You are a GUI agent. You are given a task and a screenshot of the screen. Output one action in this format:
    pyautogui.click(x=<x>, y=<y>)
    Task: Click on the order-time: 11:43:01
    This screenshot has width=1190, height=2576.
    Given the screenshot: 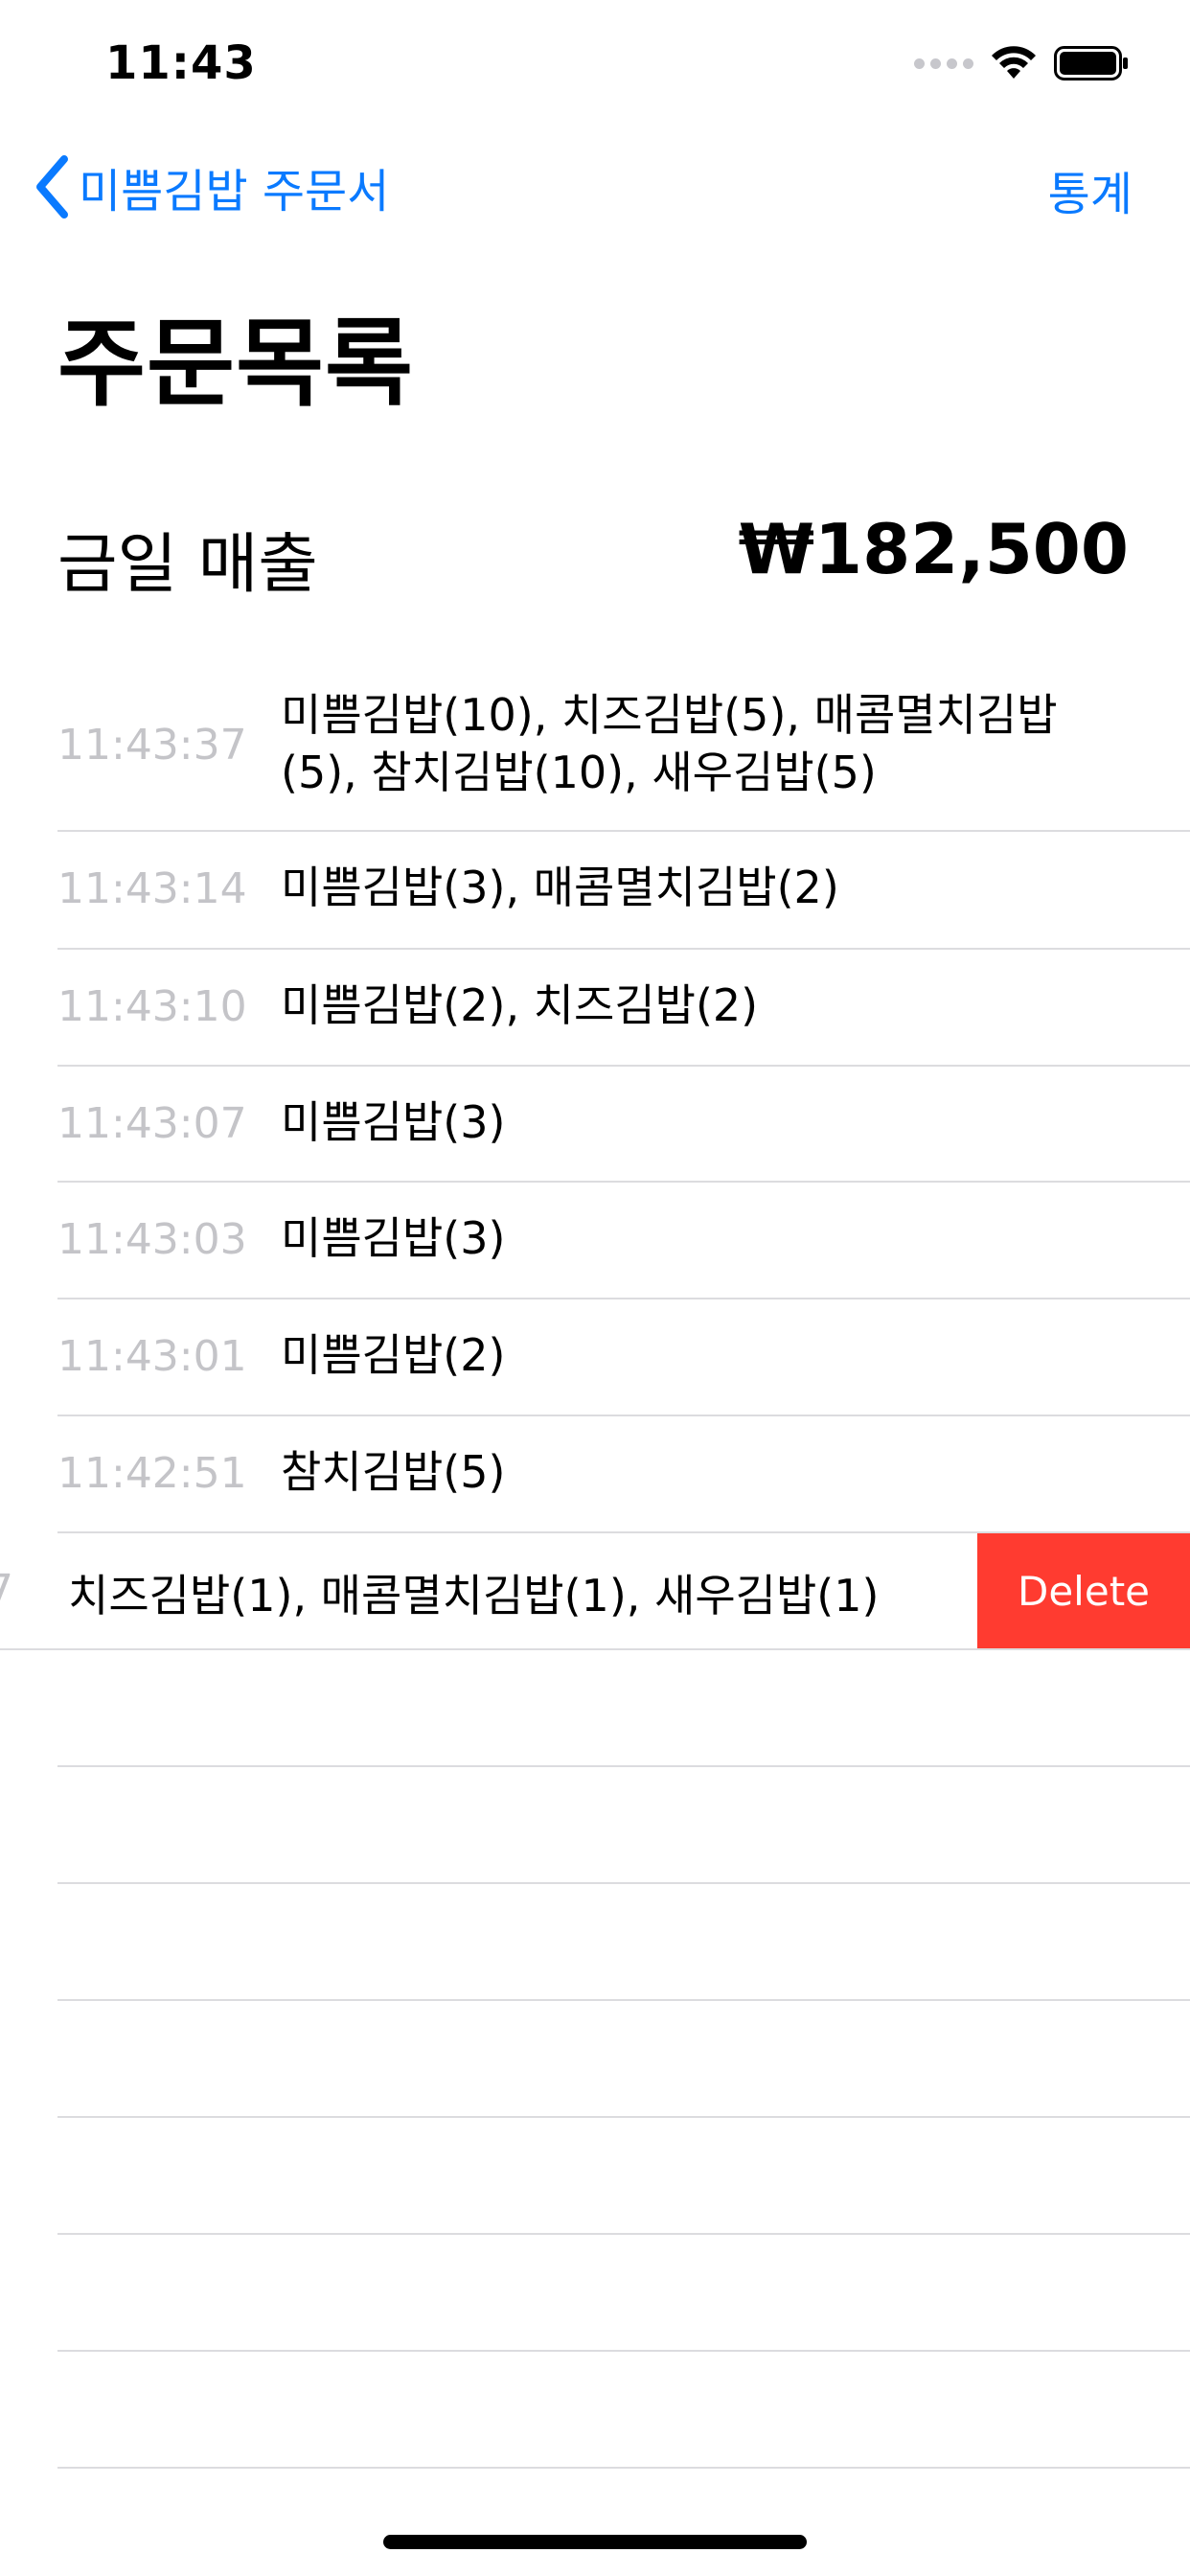 What is the action you would take?
    pyautogui.click(x=152, y=1356)
    